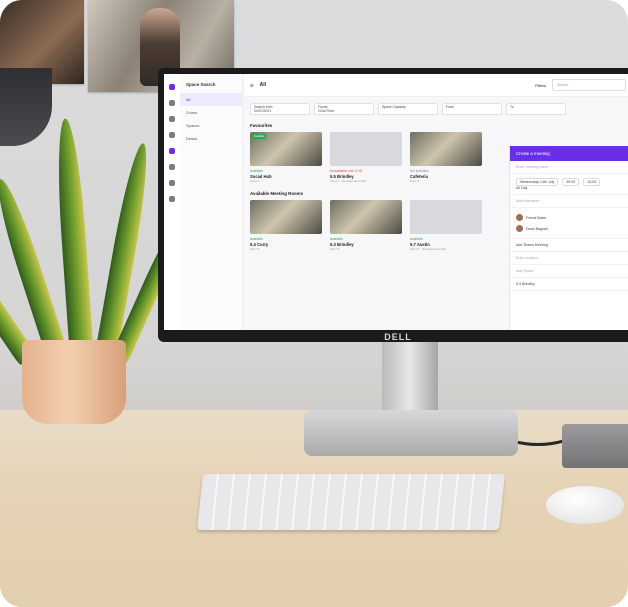  What do you see at coordinates (512, 107) in the screenshot?
I see `to-filter-value: To` at bounding box center [512, 107].